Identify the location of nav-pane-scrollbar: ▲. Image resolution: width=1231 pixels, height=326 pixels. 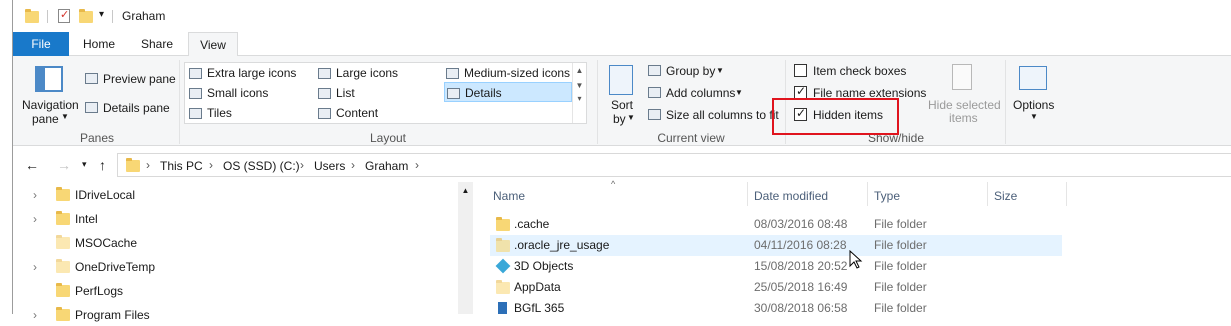
(465, 248).